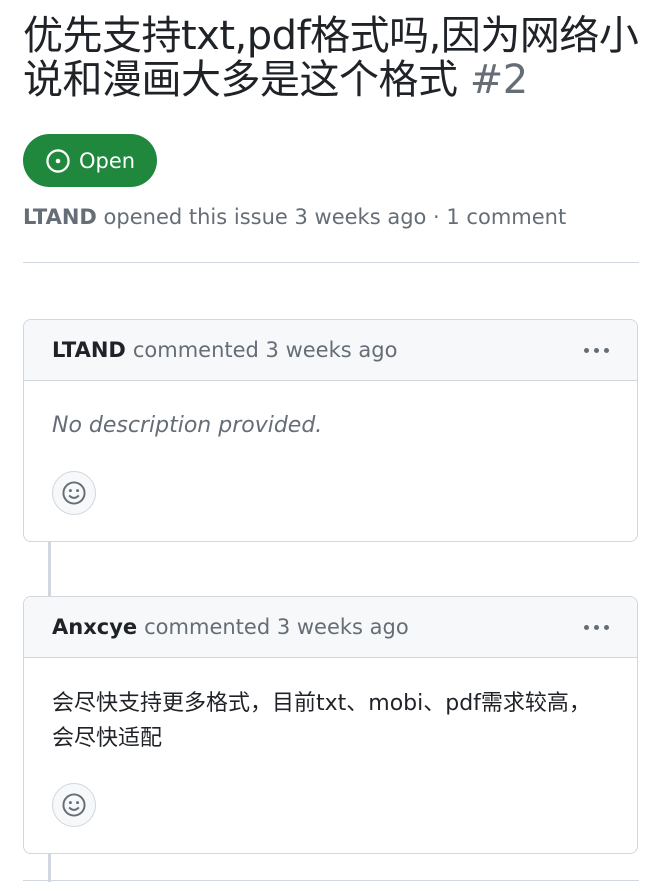 The image size is (660, 882). Describe the element at coordinates (498, 80) in the screenshot. I see `issue-number: #2` at that location.